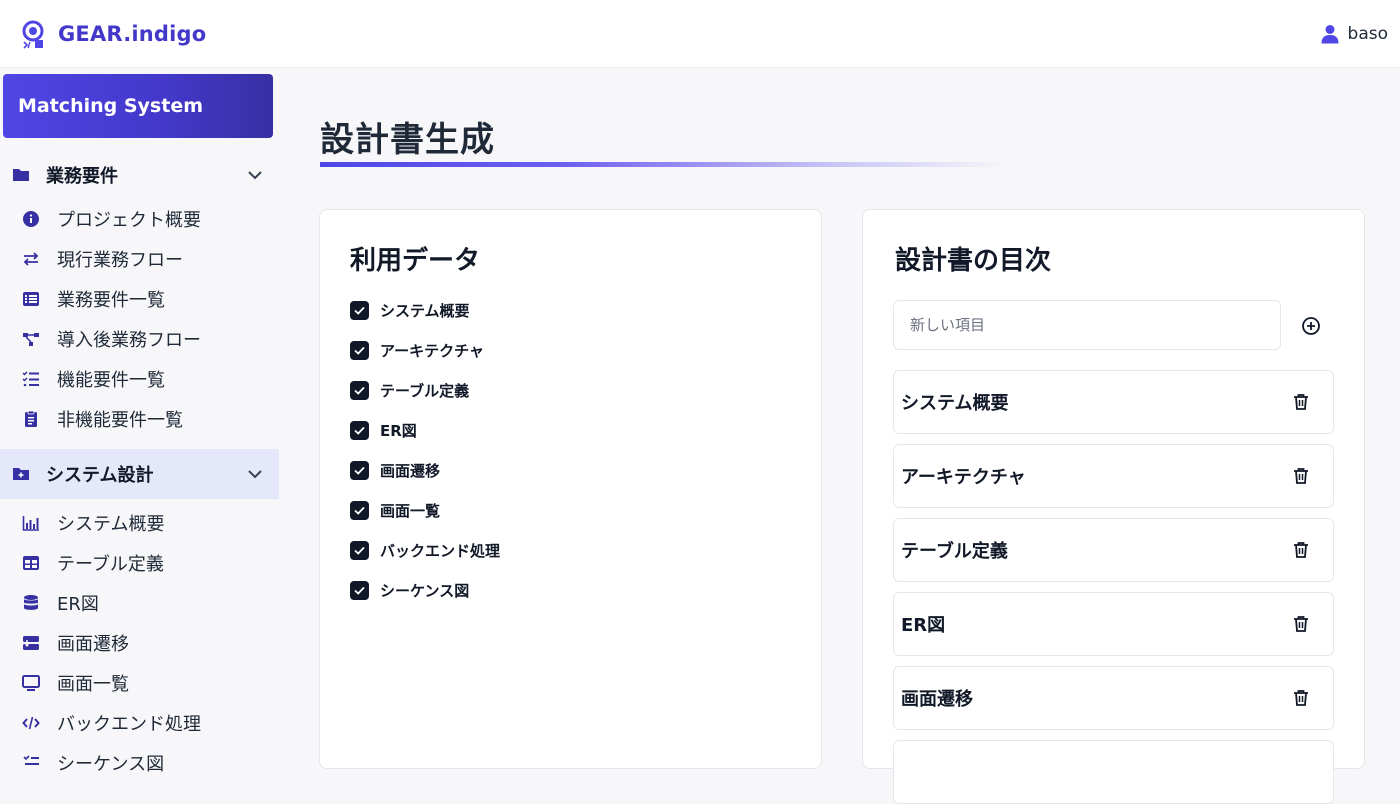 The image size is (1400, 804). I want to click on user-menu: baso, so click(1354, 34).